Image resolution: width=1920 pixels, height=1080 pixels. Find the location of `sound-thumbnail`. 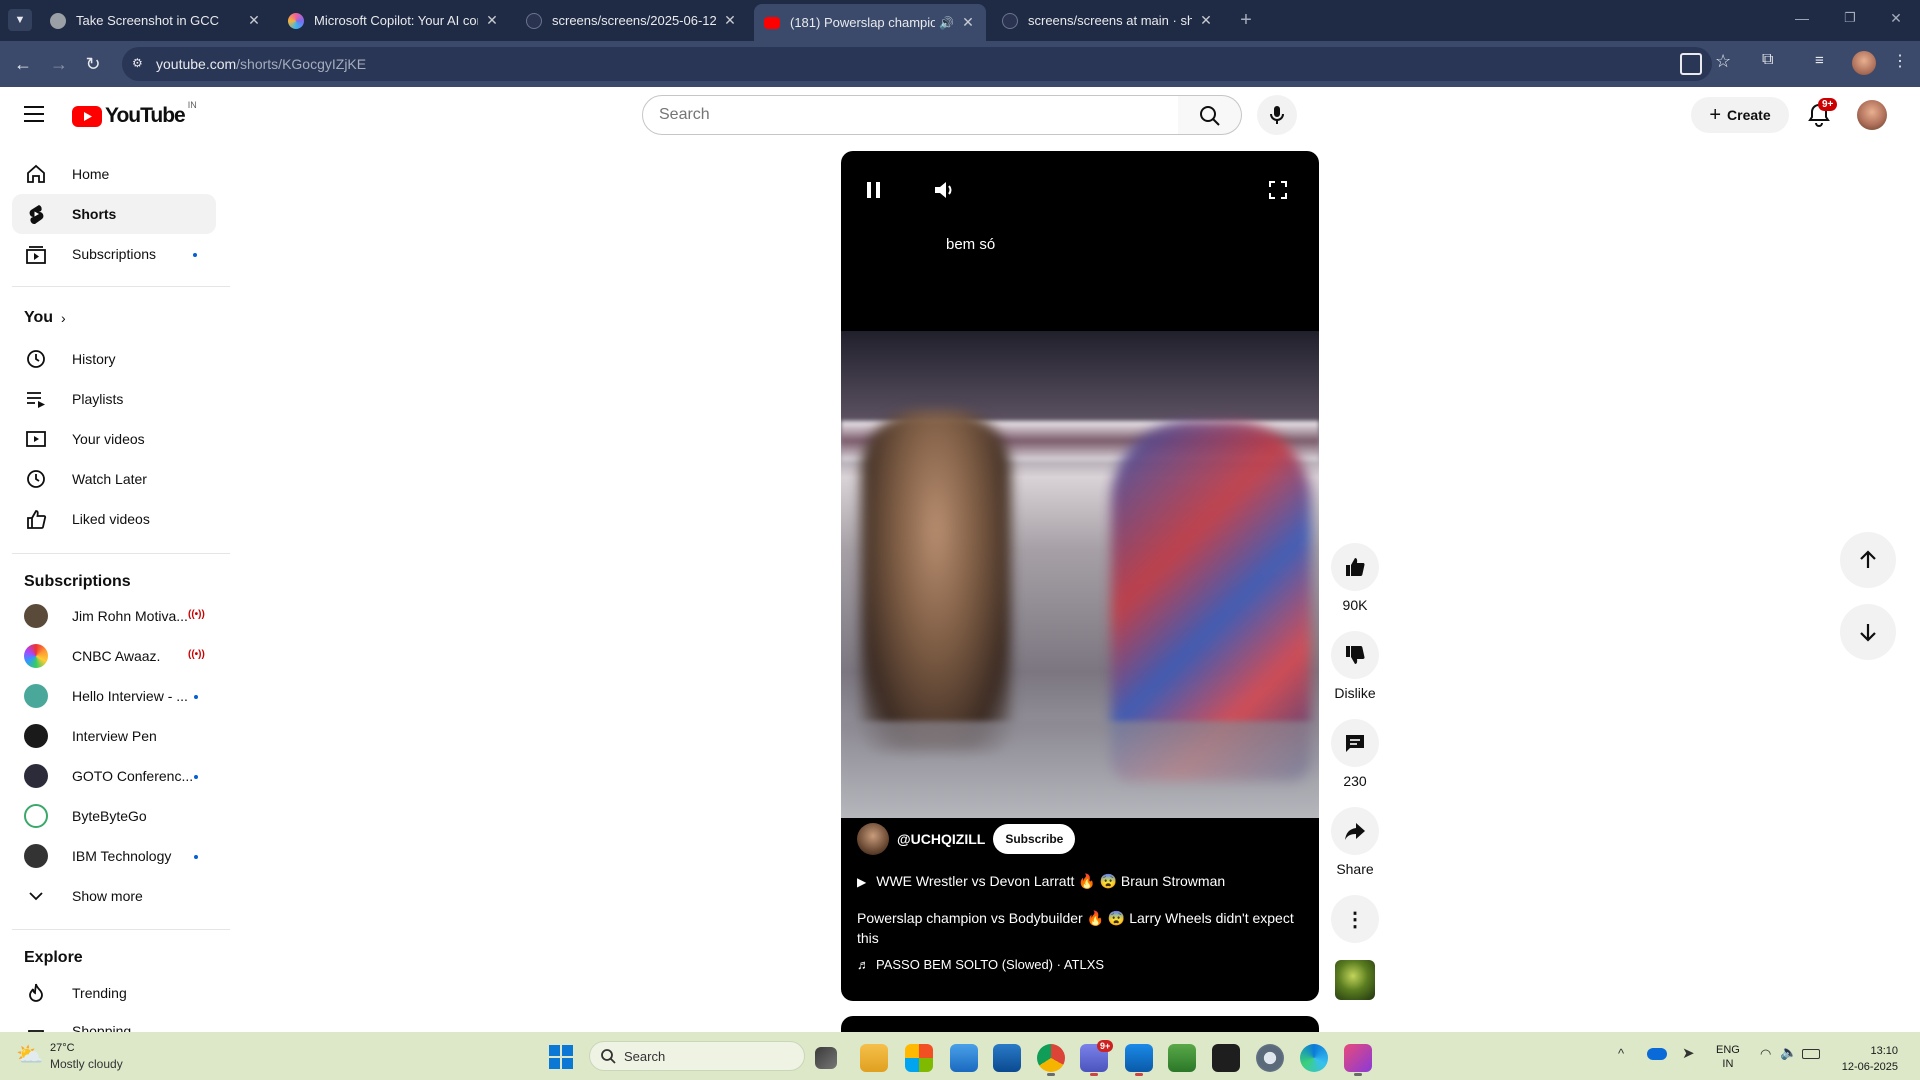

sound-thumbnail is located at coordinates (1355, 980).